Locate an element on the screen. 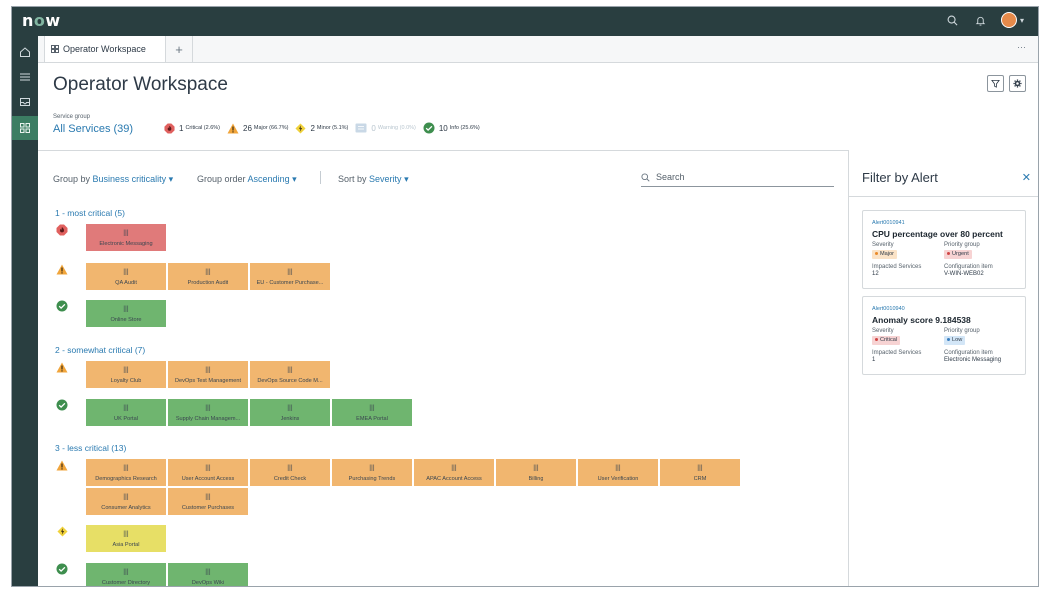 The image size is (1050, 593). service-tile: ꔖ Production Audit is located at coordinates (208, 276).